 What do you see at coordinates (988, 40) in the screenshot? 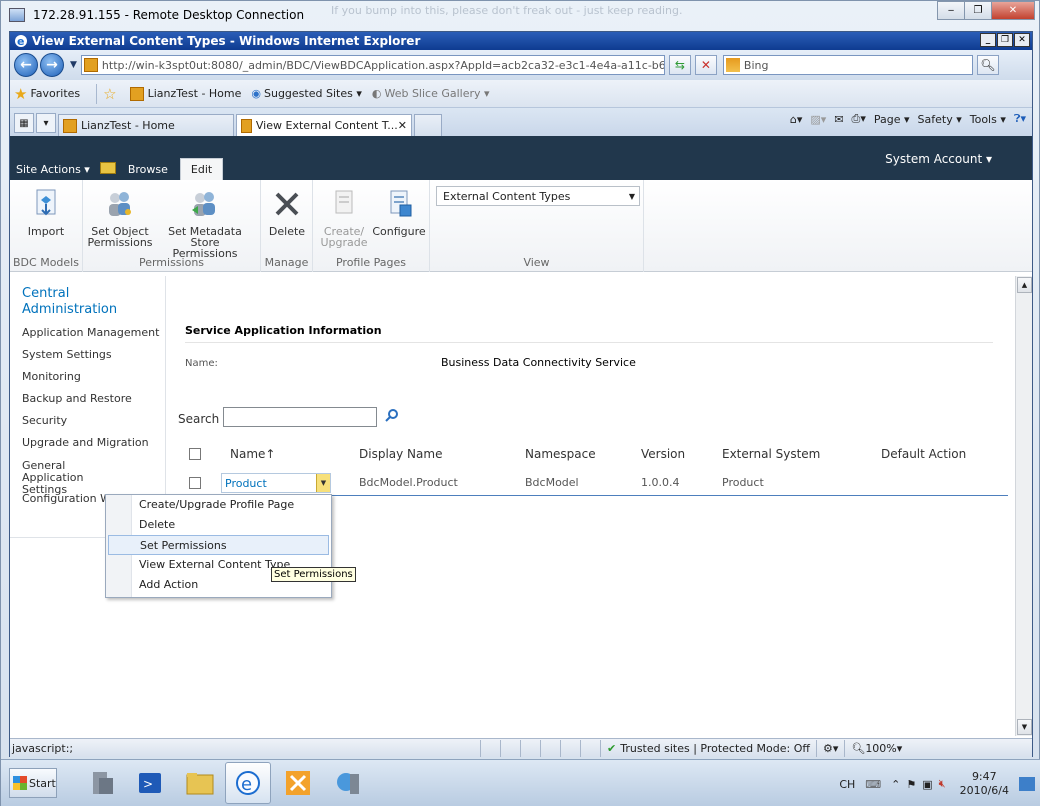
I see `ie-minimize-button: _` at bounding box center [988, 40].